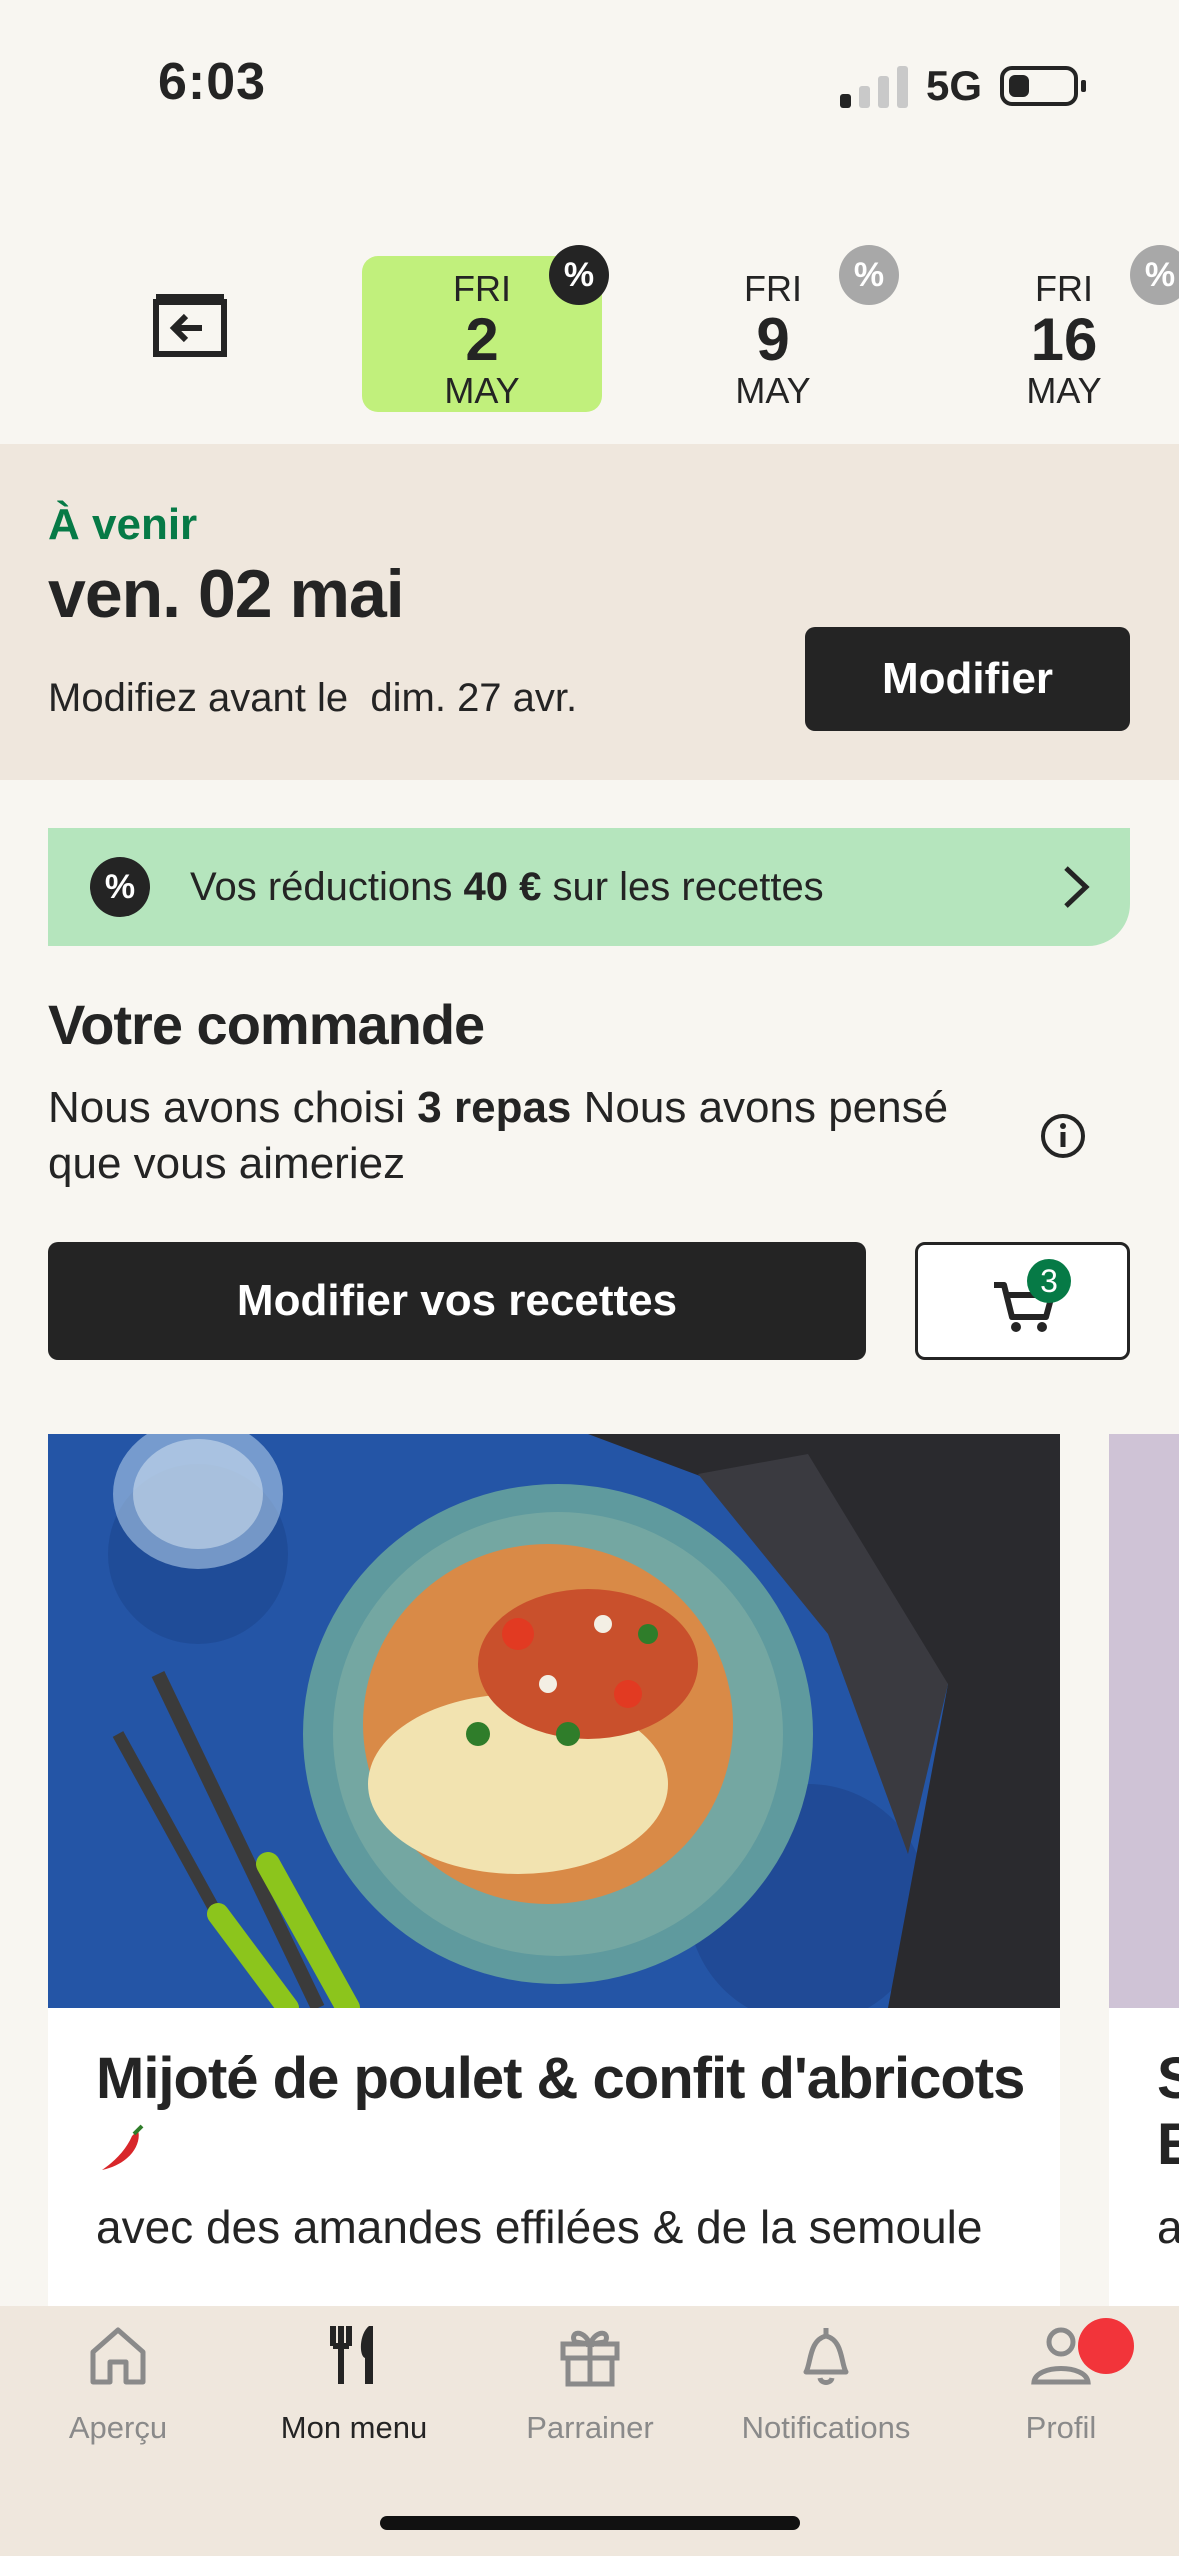 This screenshot has height=2556, width=1179. What do you see at coordinates (354, 2427) in the screenshot?
I see `nav-label: Mon menu` at bounding box center [354, 2427].